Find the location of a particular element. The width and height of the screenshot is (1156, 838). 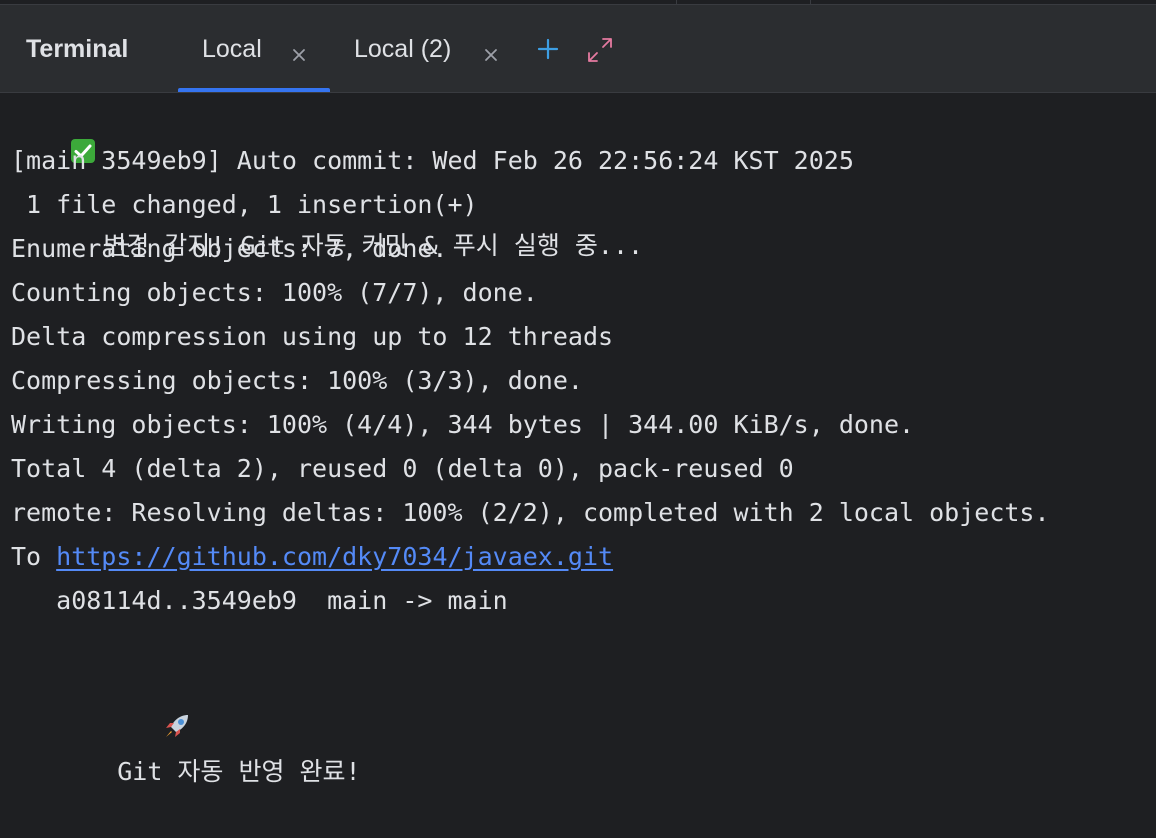

terminal-line: Compressing objects: 100% (3/3), done. is located at coordinates (297, 380).